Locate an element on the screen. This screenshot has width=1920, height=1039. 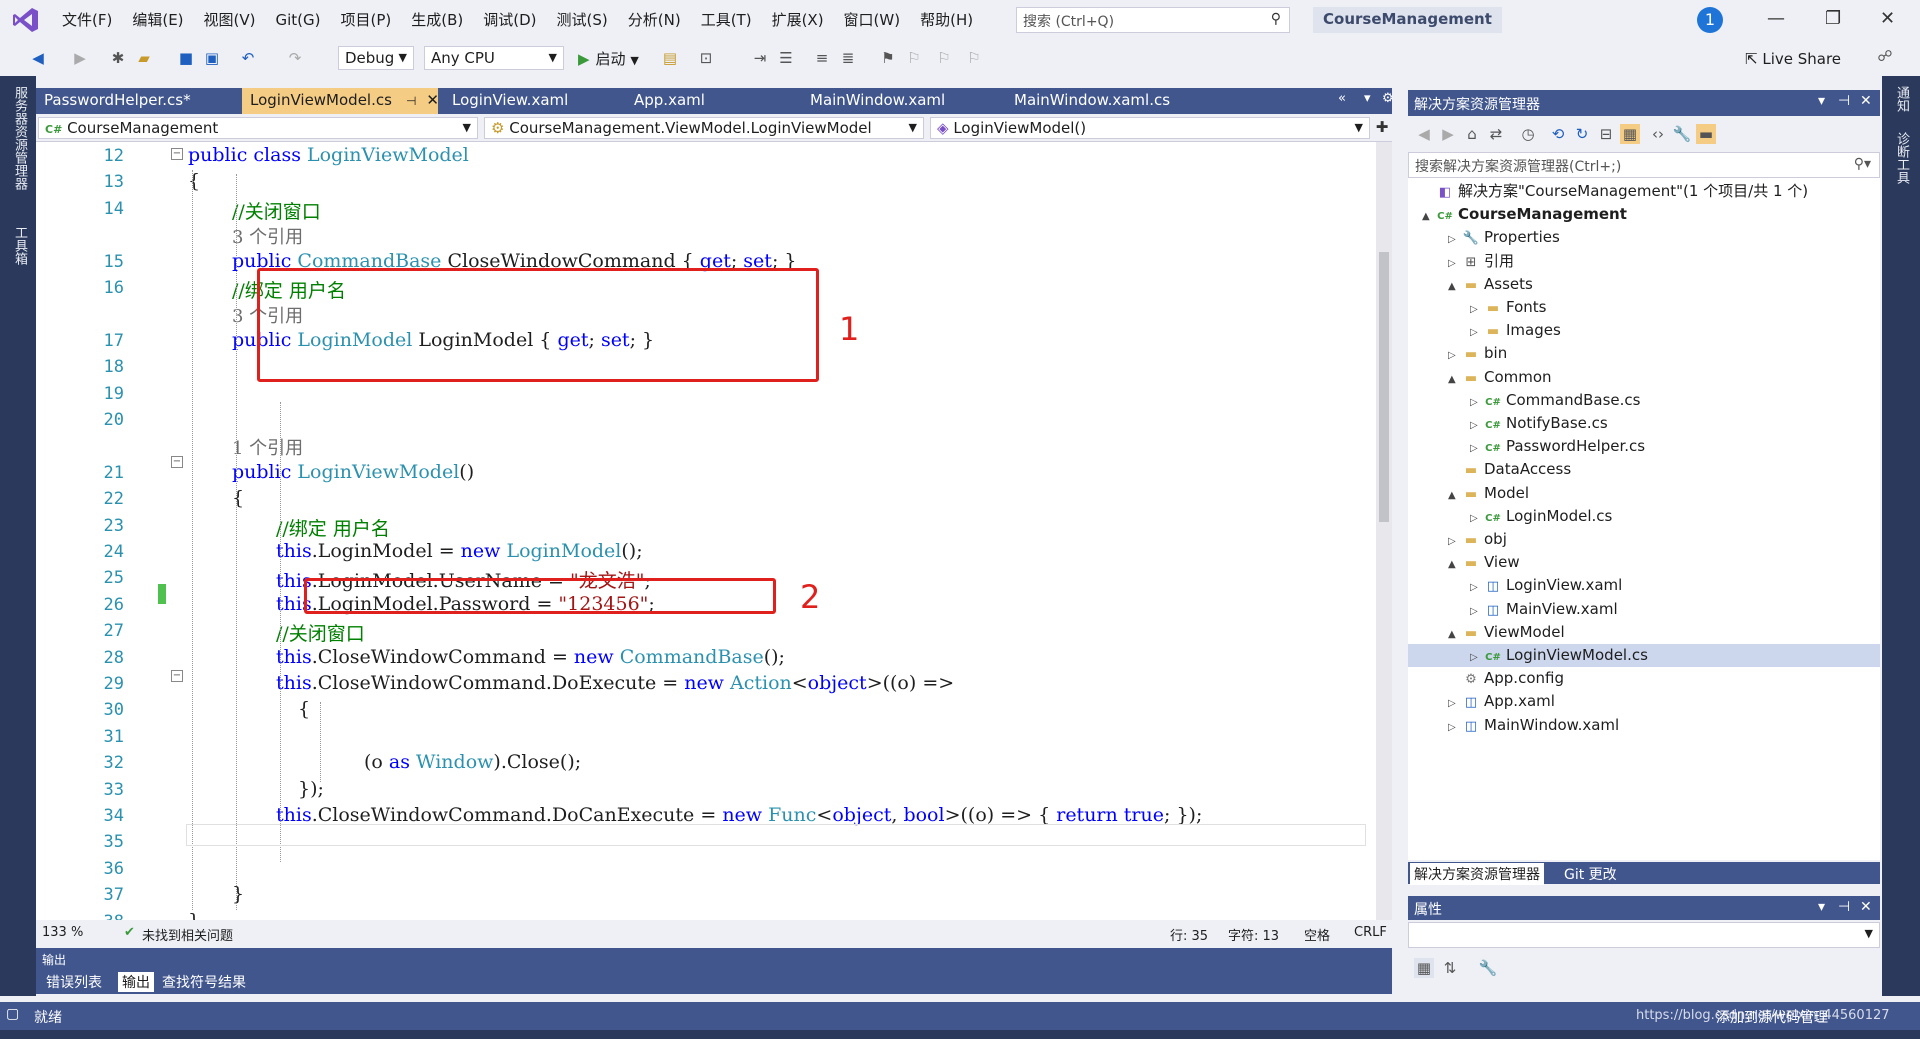
tab-mainwindow-xaml-cs: MainWindow.xaml.cs is located at coordinates (1111, 101).